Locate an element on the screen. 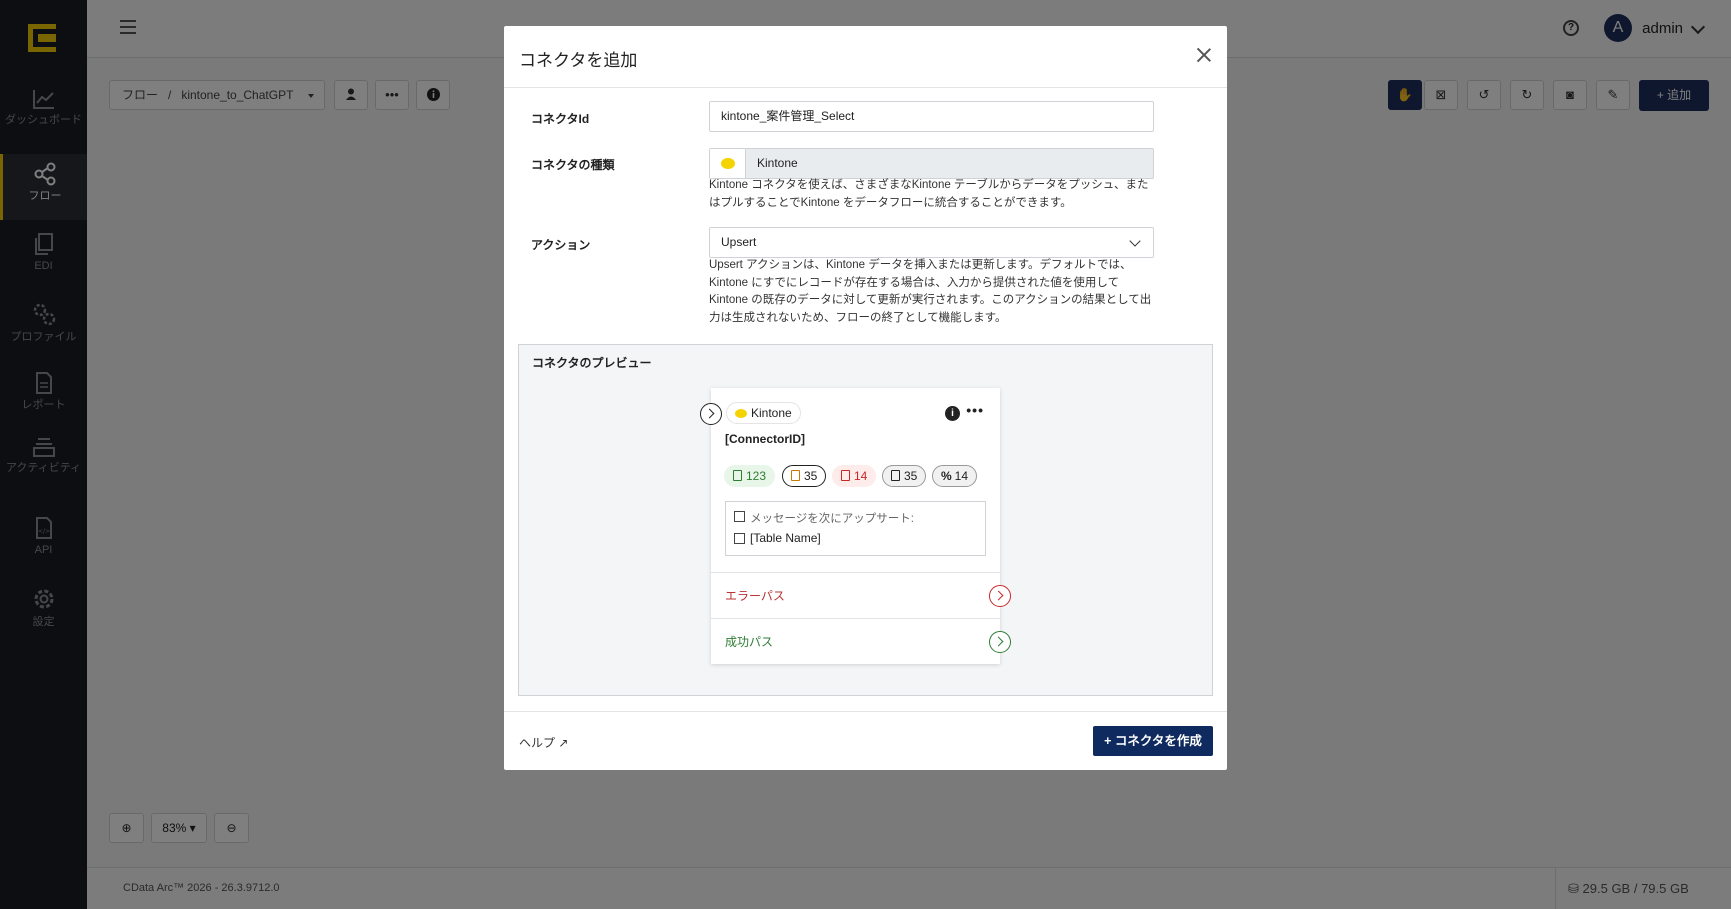 This screenshot has height=909, width=1731. error-port-icon is located at coordinates (1000, 596).